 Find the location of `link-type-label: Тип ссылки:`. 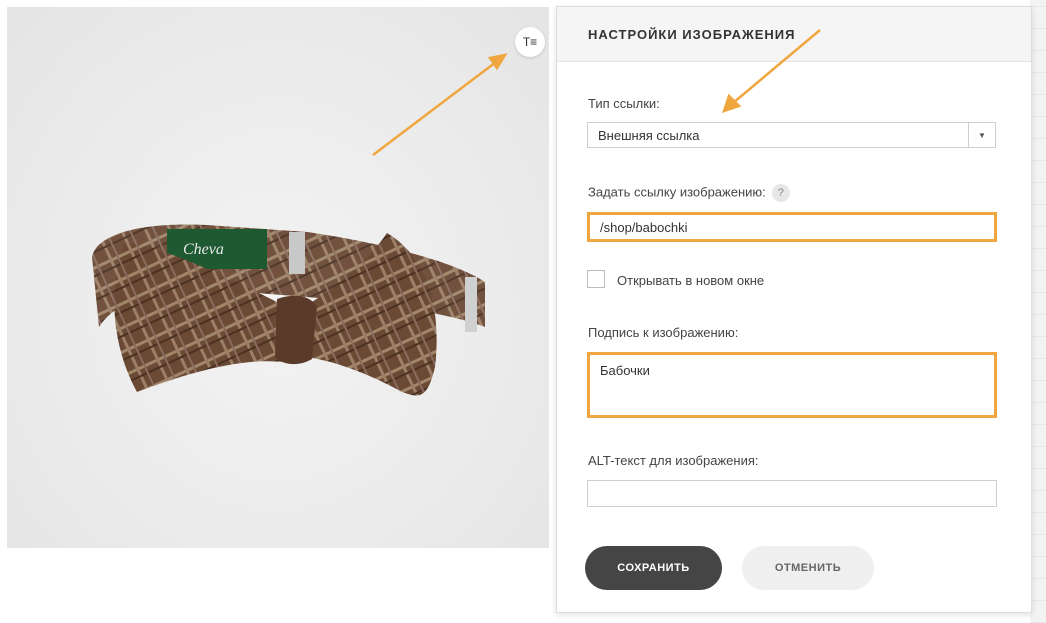

link-type-label: Тип ссылки: is located at coordinates (624, 103).